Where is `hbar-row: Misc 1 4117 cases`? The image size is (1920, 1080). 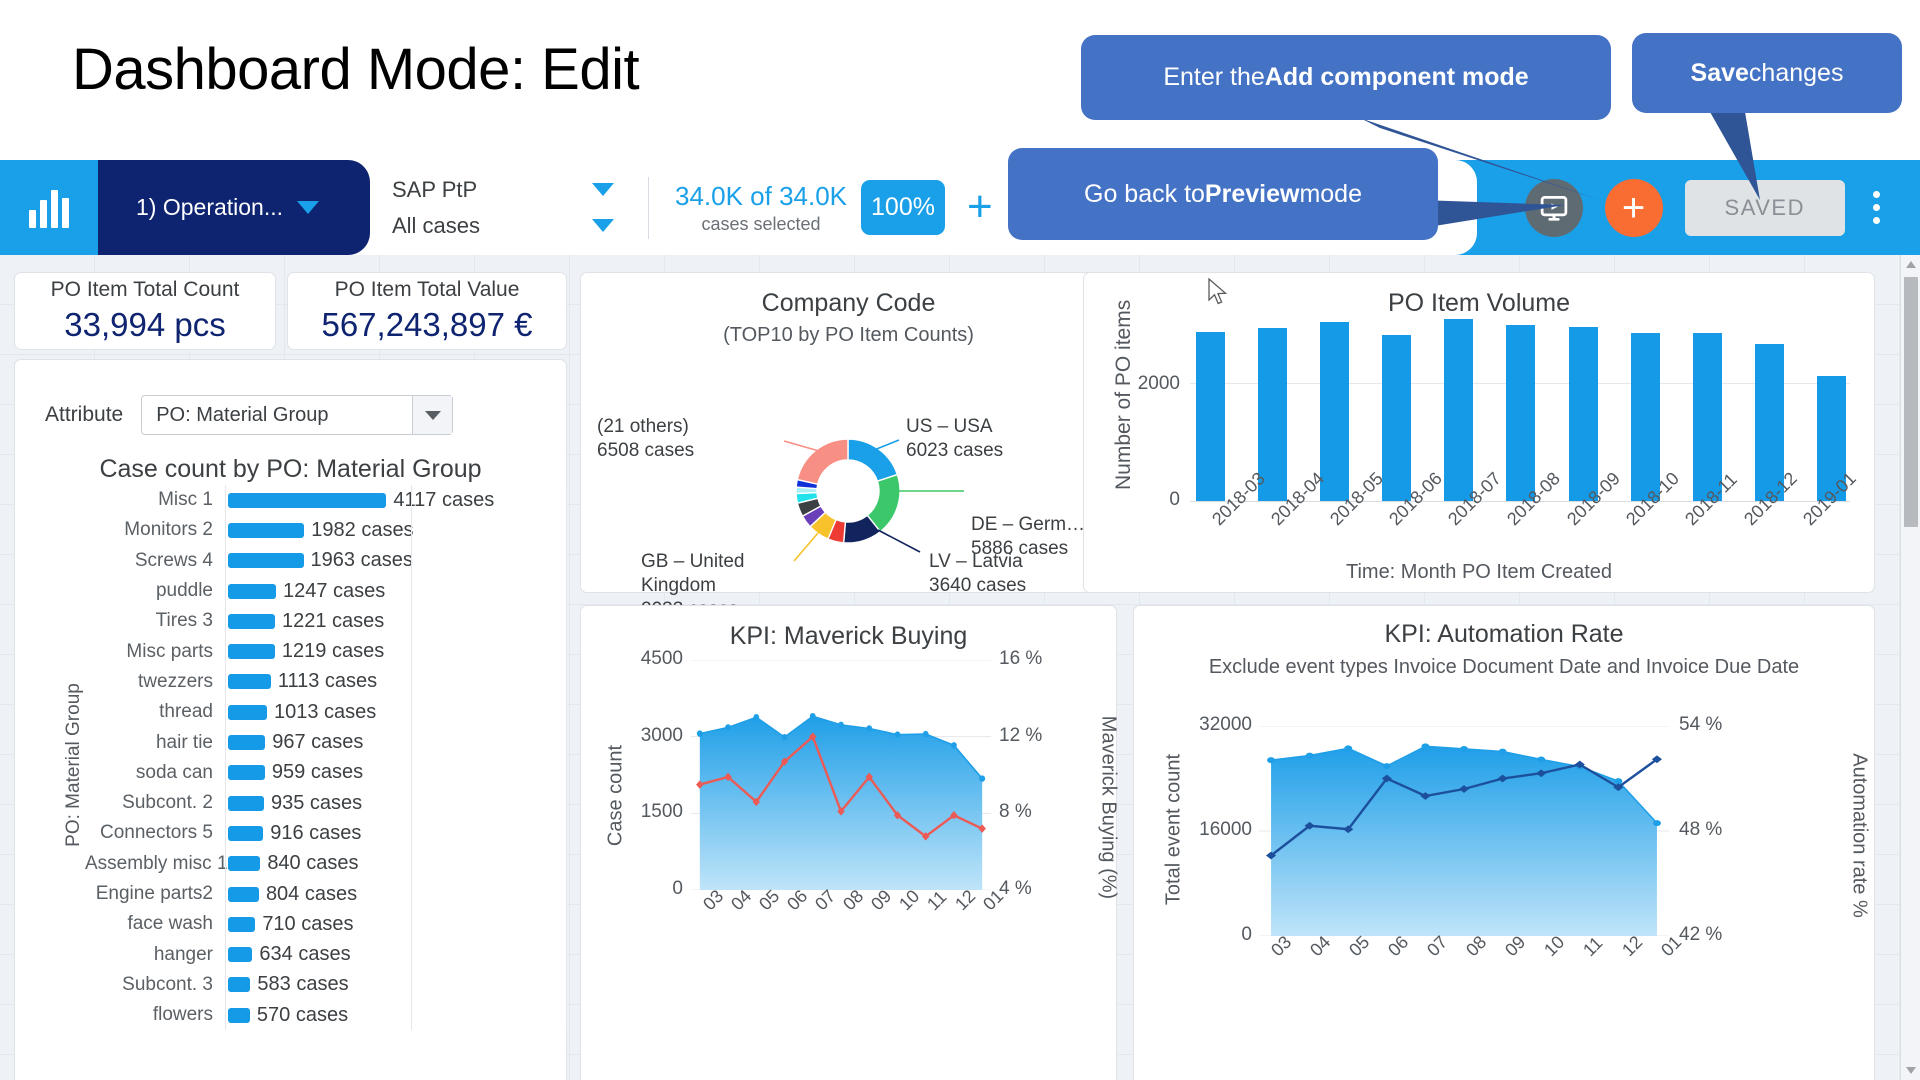
hbar-row: Misc 1 4117 cases is located at coordinates (326, 500).